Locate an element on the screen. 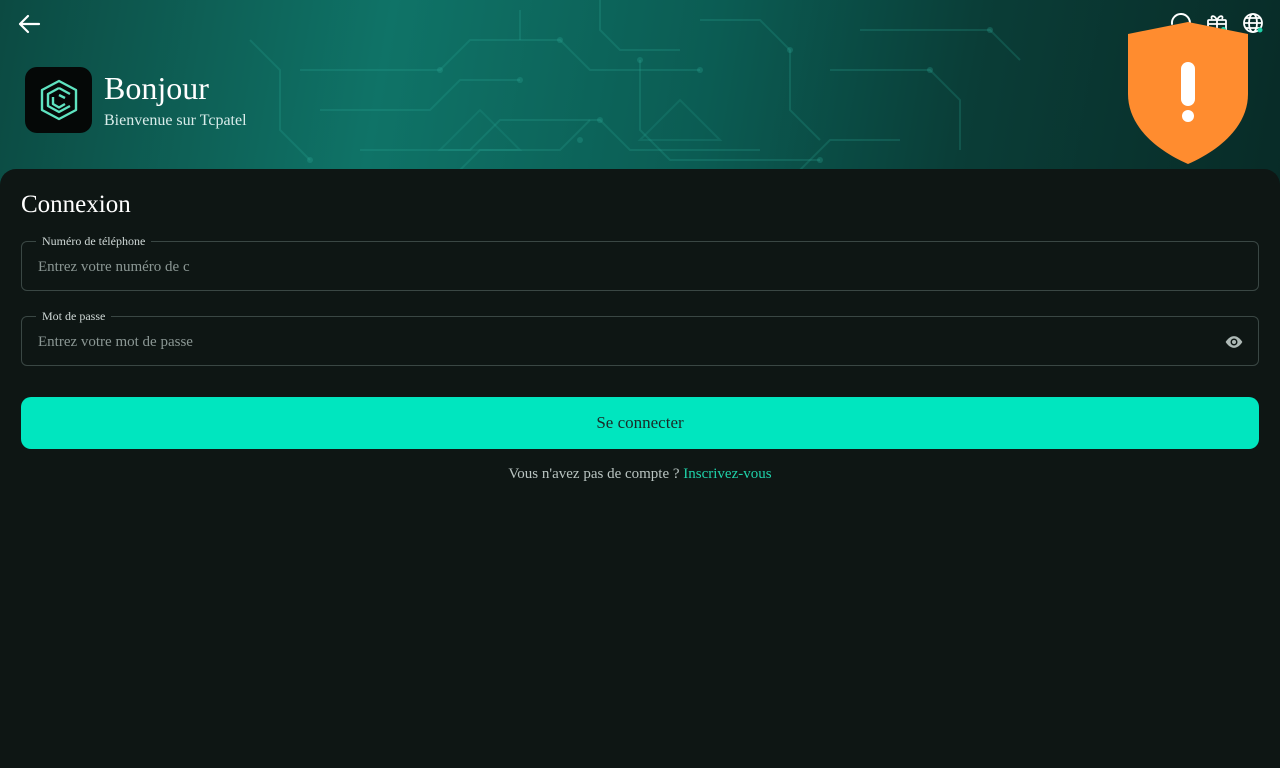 This screenshot has height=768, width=1280. arrow-left-icon is located at coordinates (29, 24).